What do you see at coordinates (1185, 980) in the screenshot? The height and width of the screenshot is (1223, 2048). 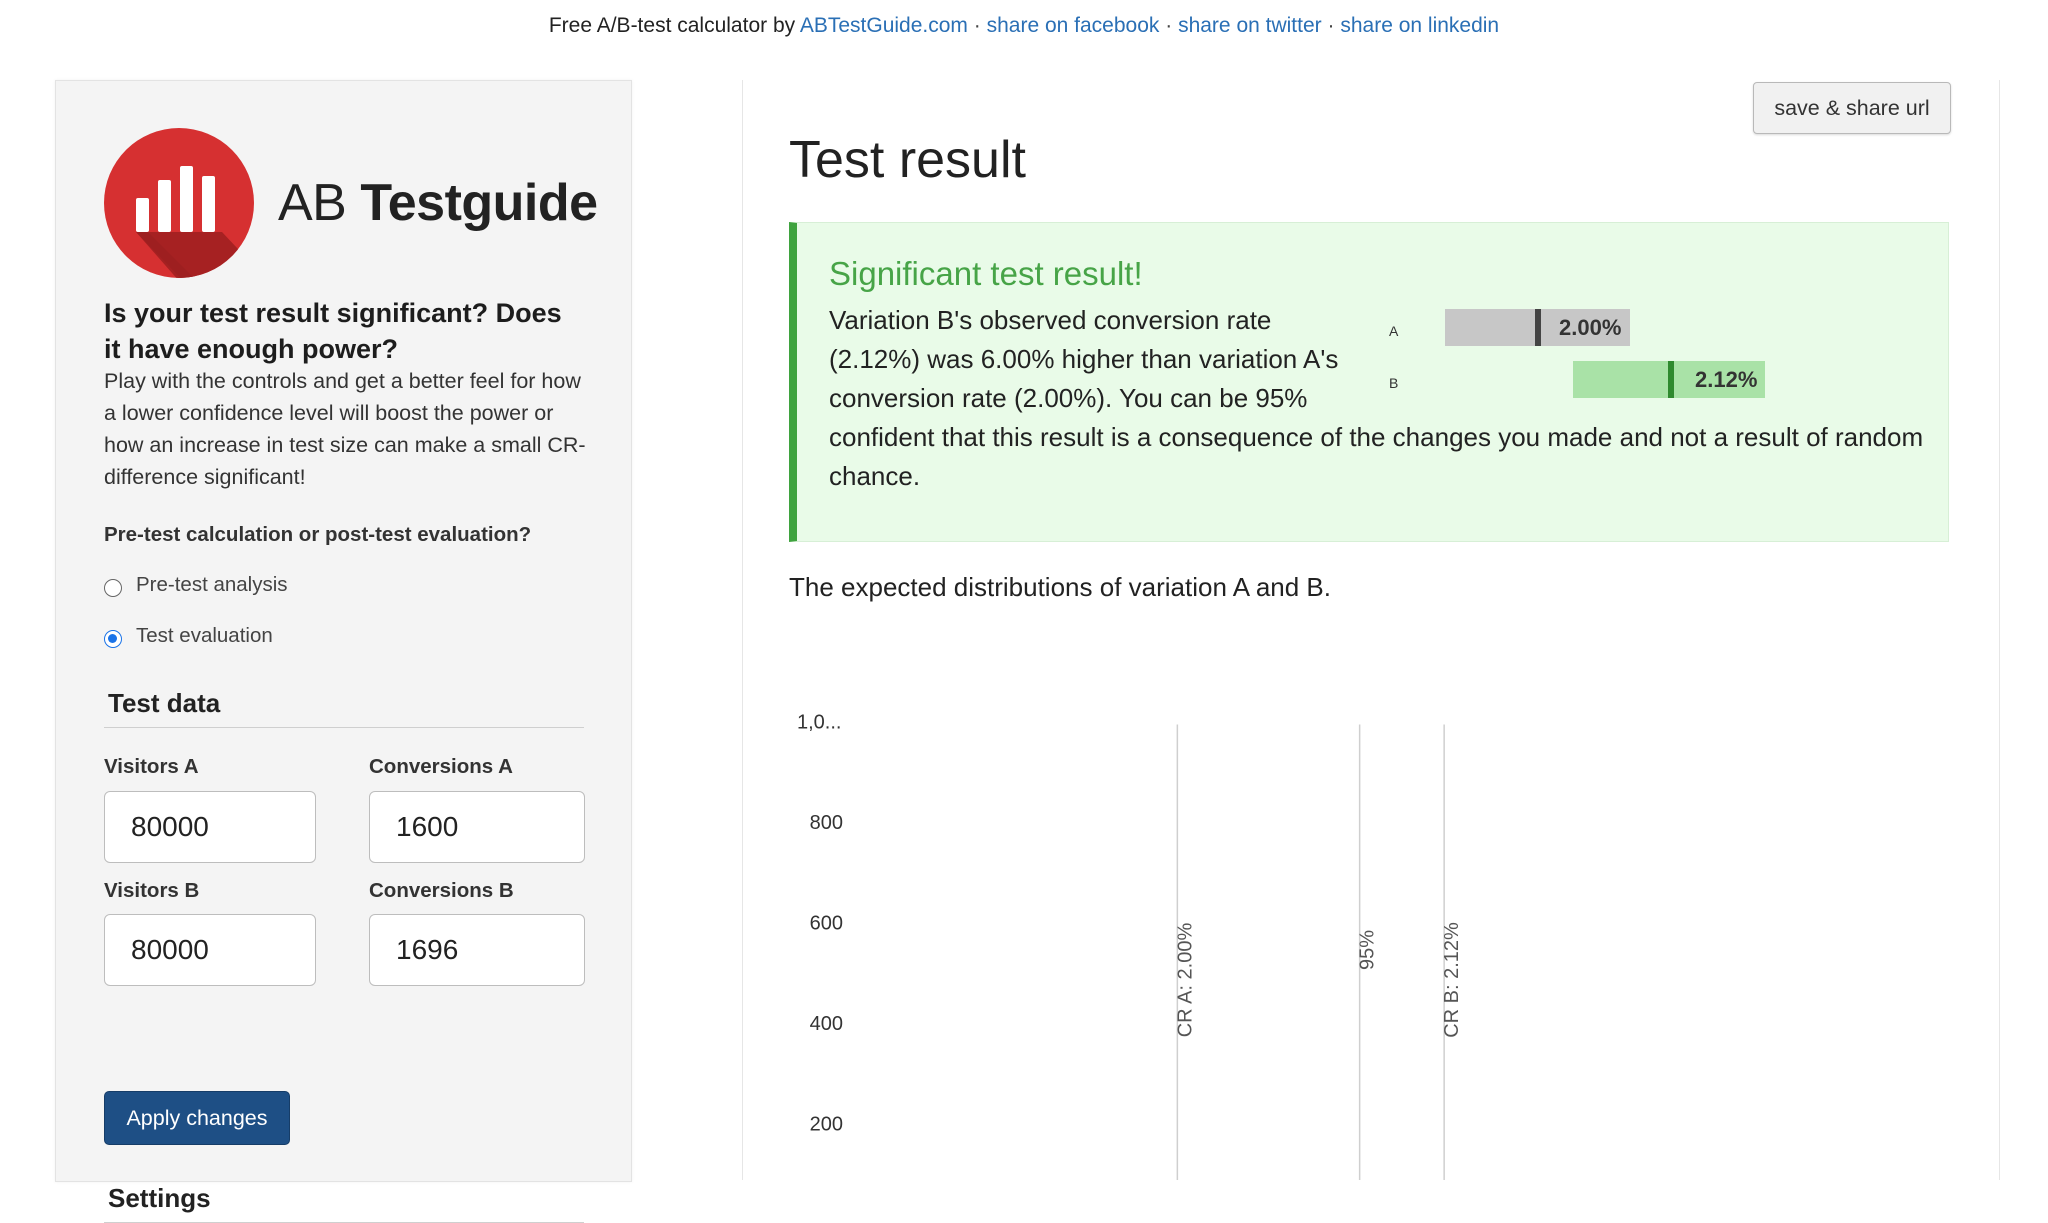 I see `marker-label: CR A: 2.00%` at bounding box center [1185, 980].